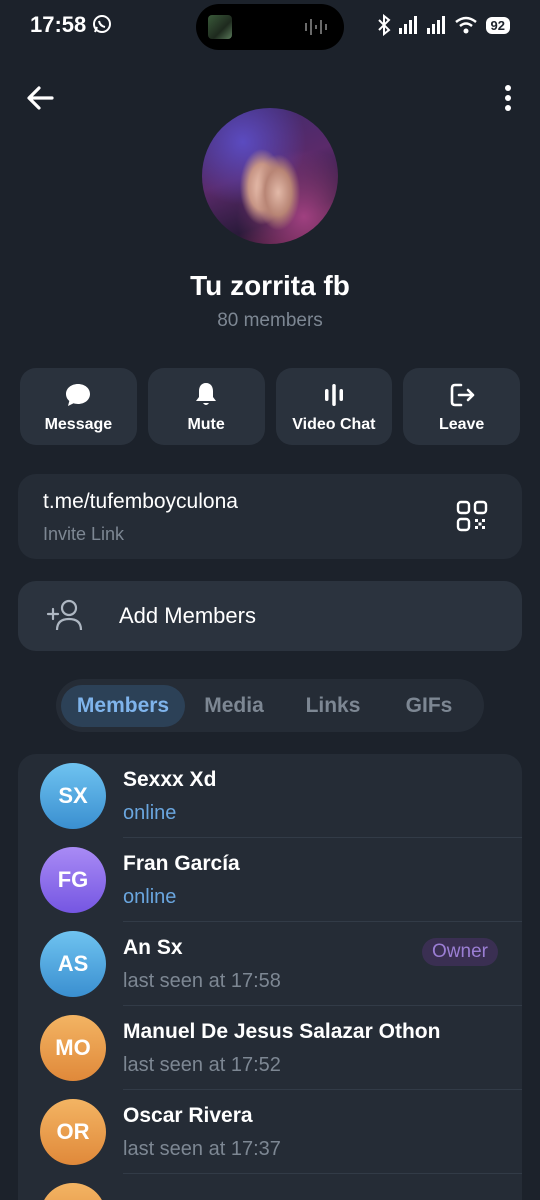 The image size is (540, 1200). I want to click on leave-icon, so click(462, 394).